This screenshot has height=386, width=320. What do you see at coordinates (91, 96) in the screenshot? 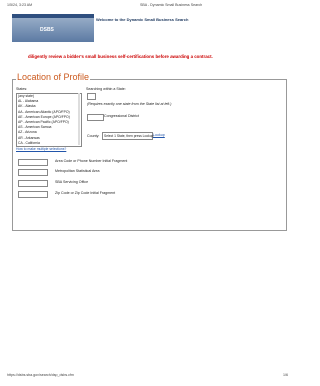
I see `state-search-checkbox` at bounding box center [91, 96].